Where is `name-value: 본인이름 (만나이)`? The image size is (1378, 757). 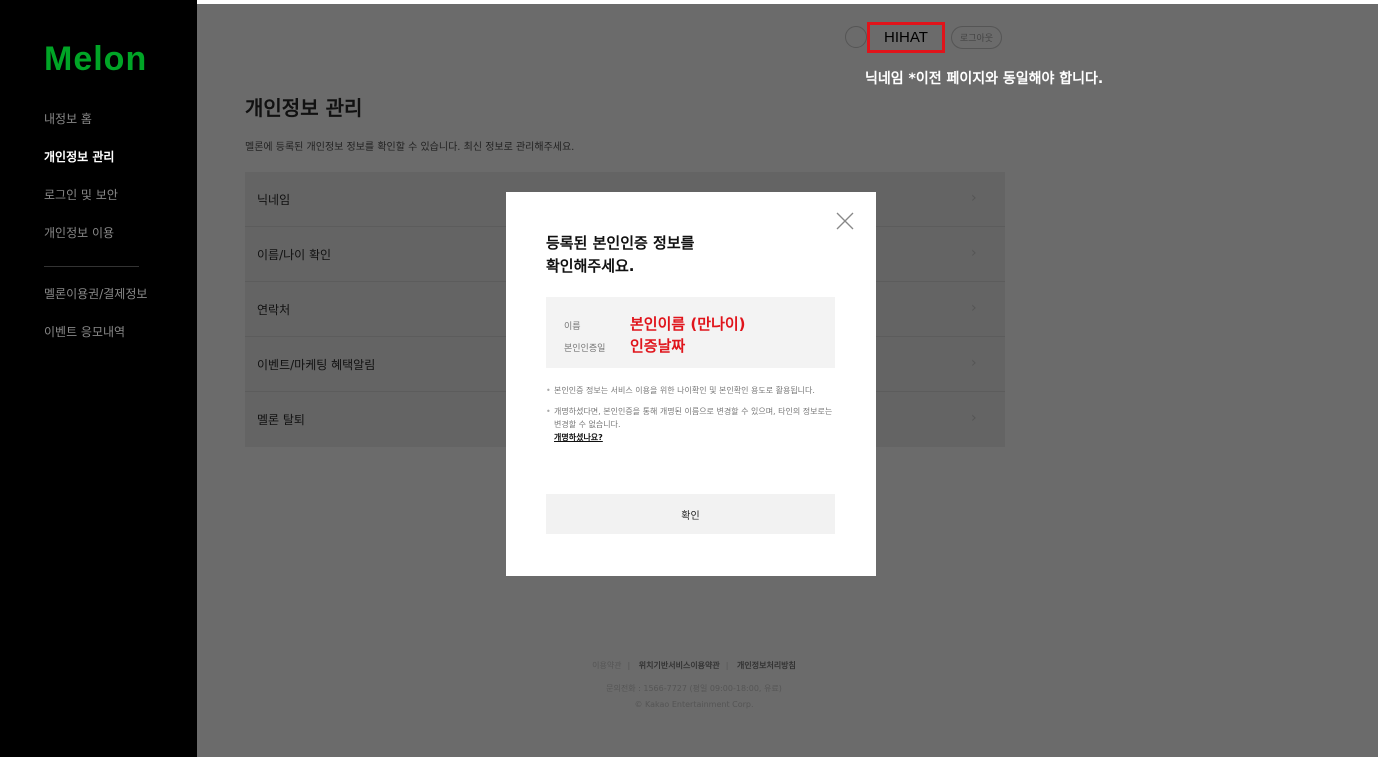 name-value: 본인이름 (만나이) is located at coordinates (688, 324).